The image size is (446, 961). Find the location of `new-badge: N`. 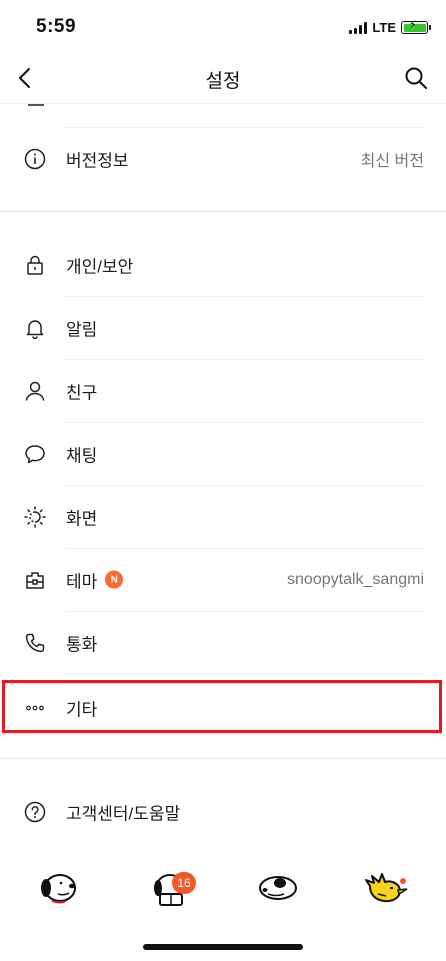

new-badge: N is located at coordinates (114, 579).